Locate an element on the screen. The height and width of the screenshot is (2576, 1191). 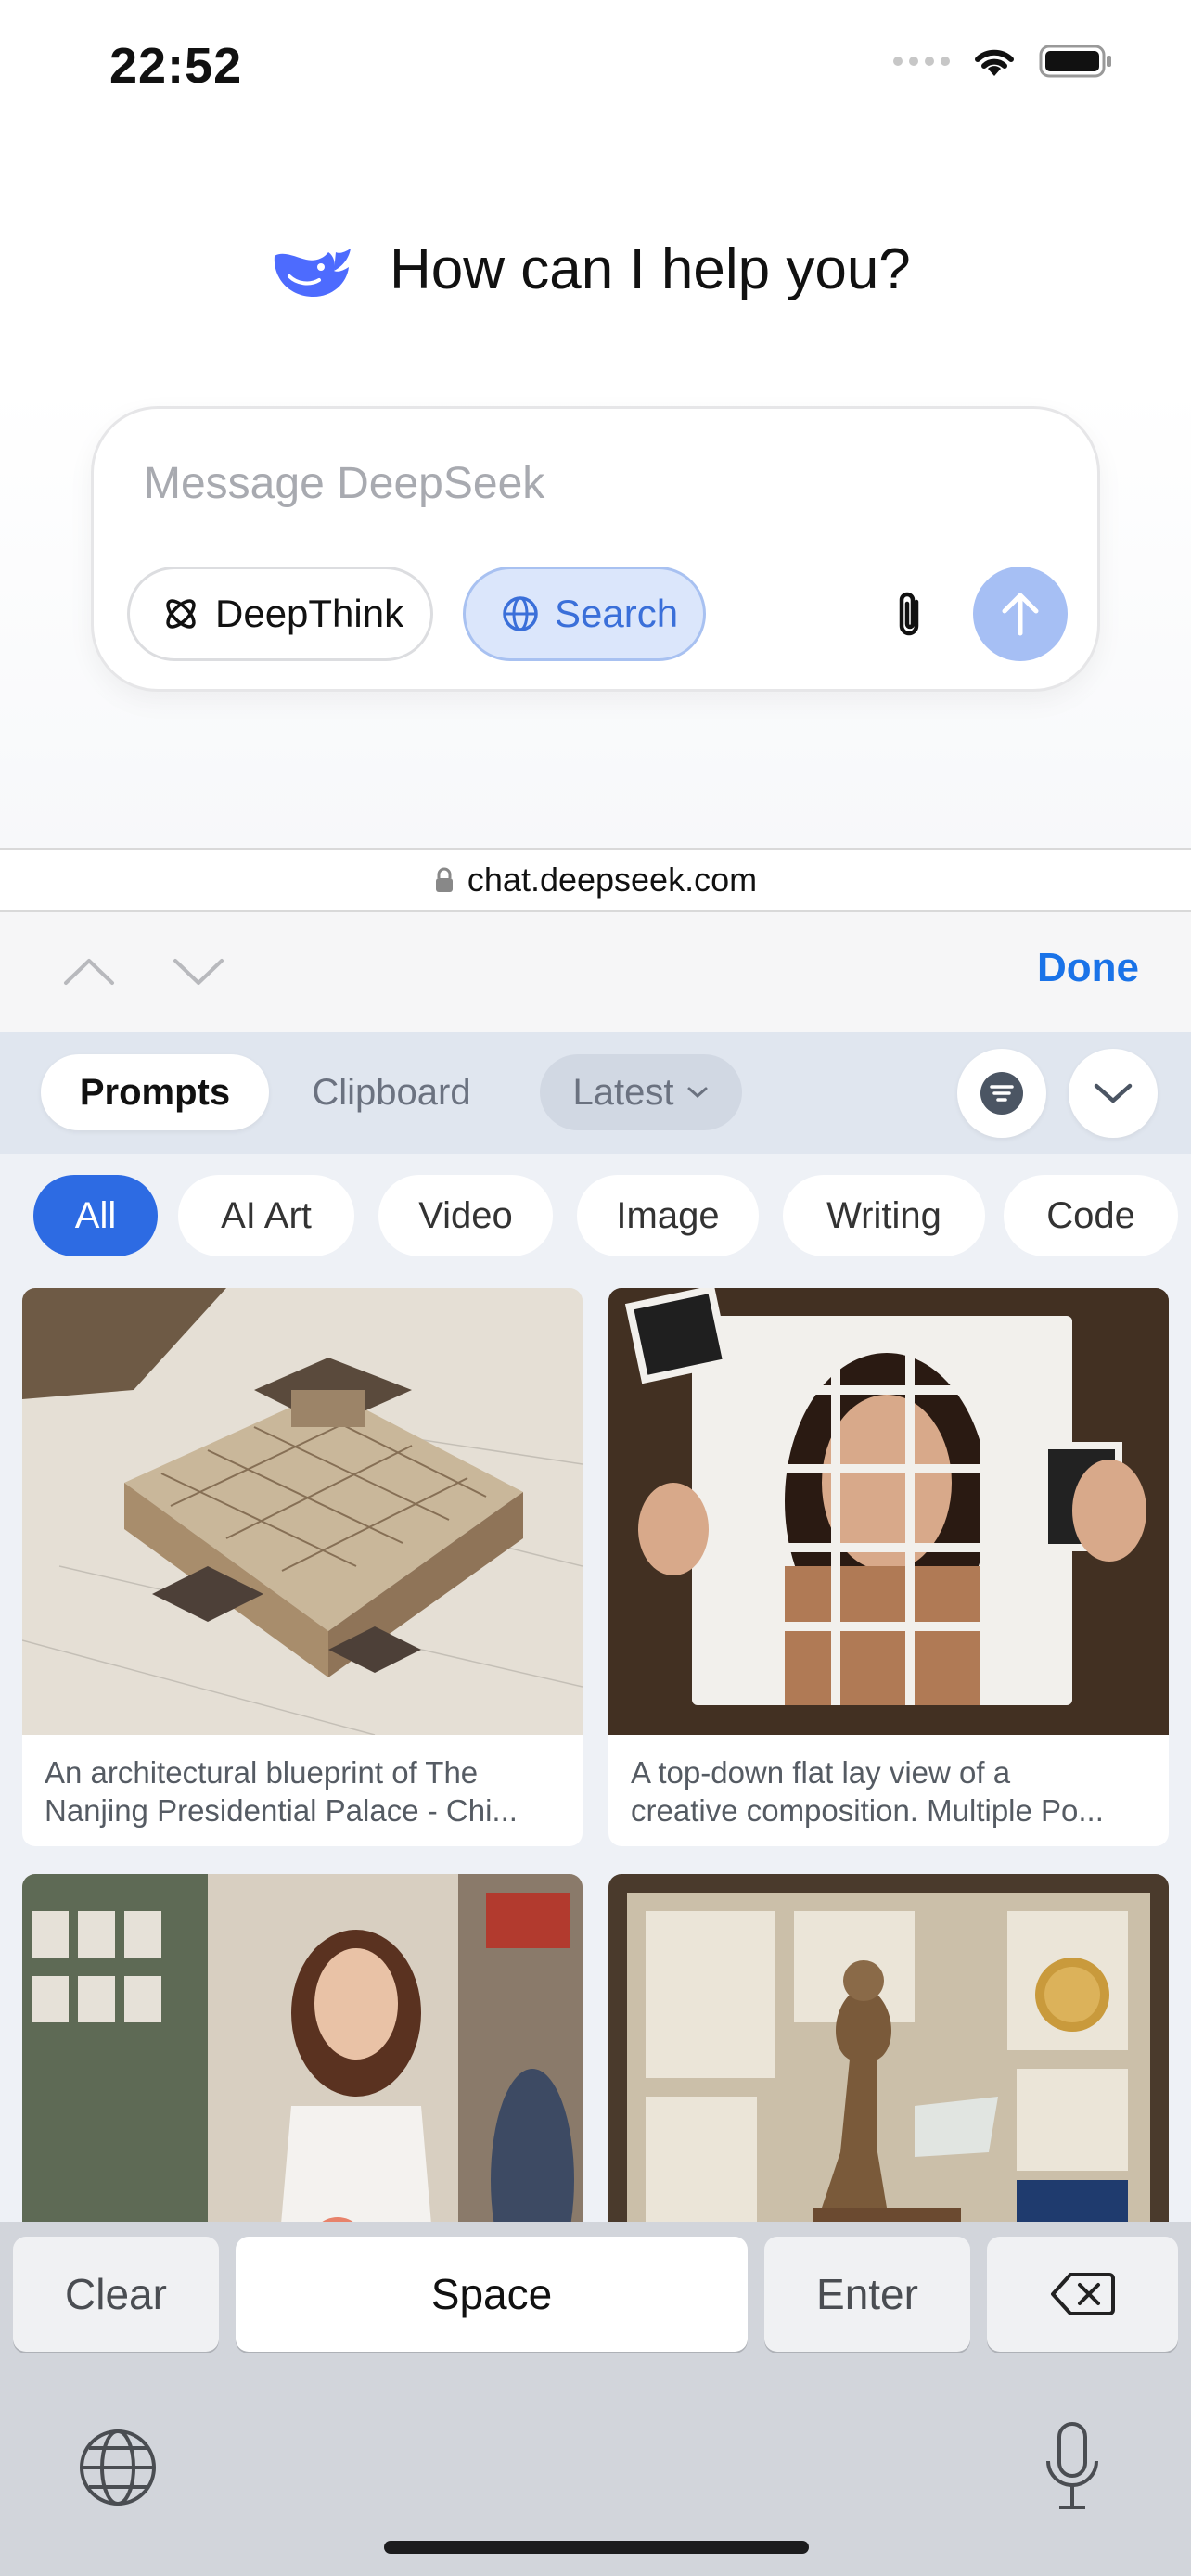
previous-field-button is located at coordinates (89, 971).